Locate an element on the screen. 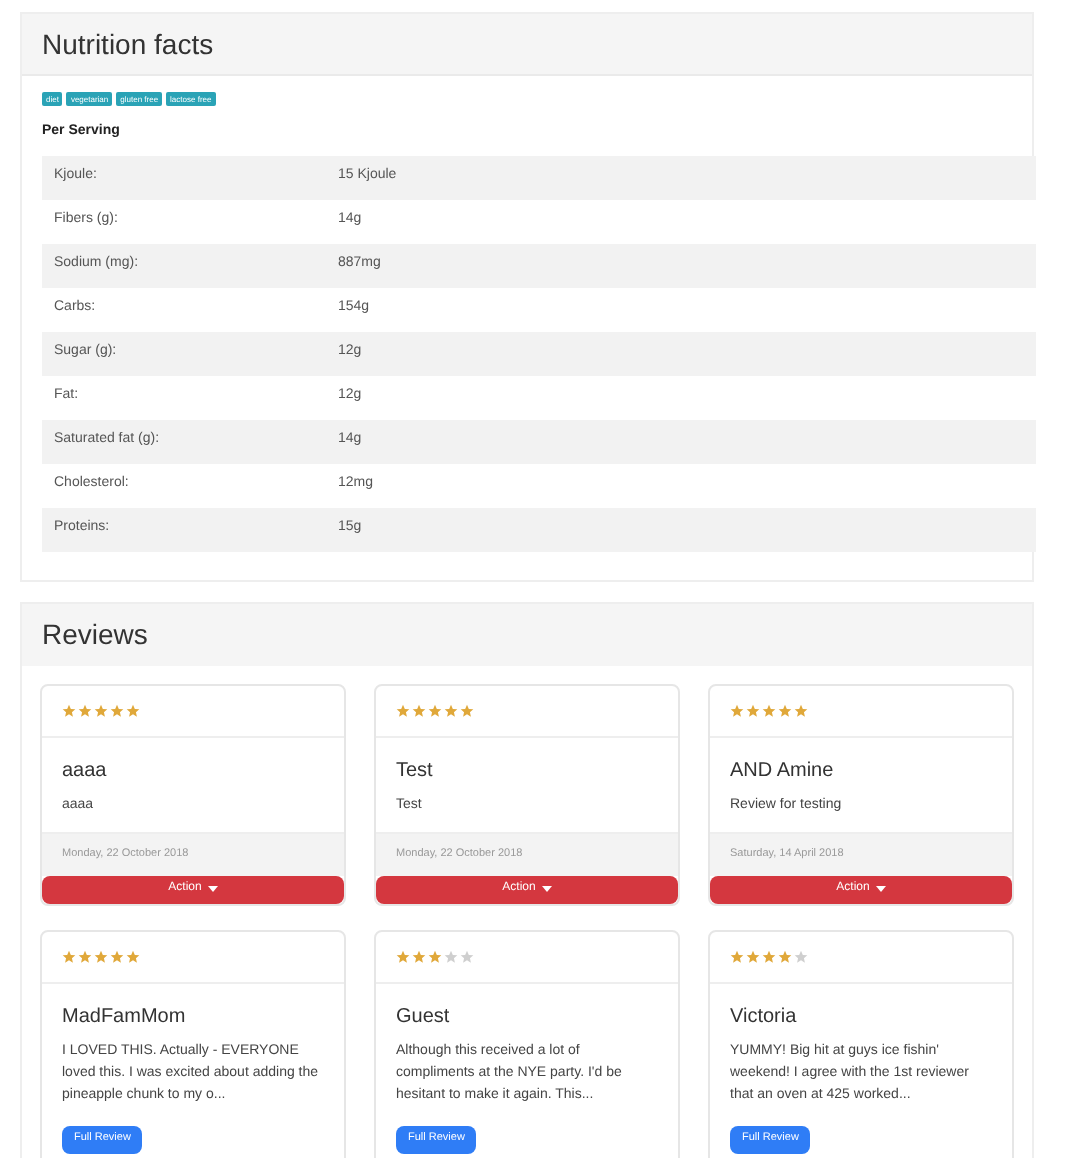 This screenshot has height=1158, width=1080. panel-title: Nutrition facts is located at coordinates (128, 44).